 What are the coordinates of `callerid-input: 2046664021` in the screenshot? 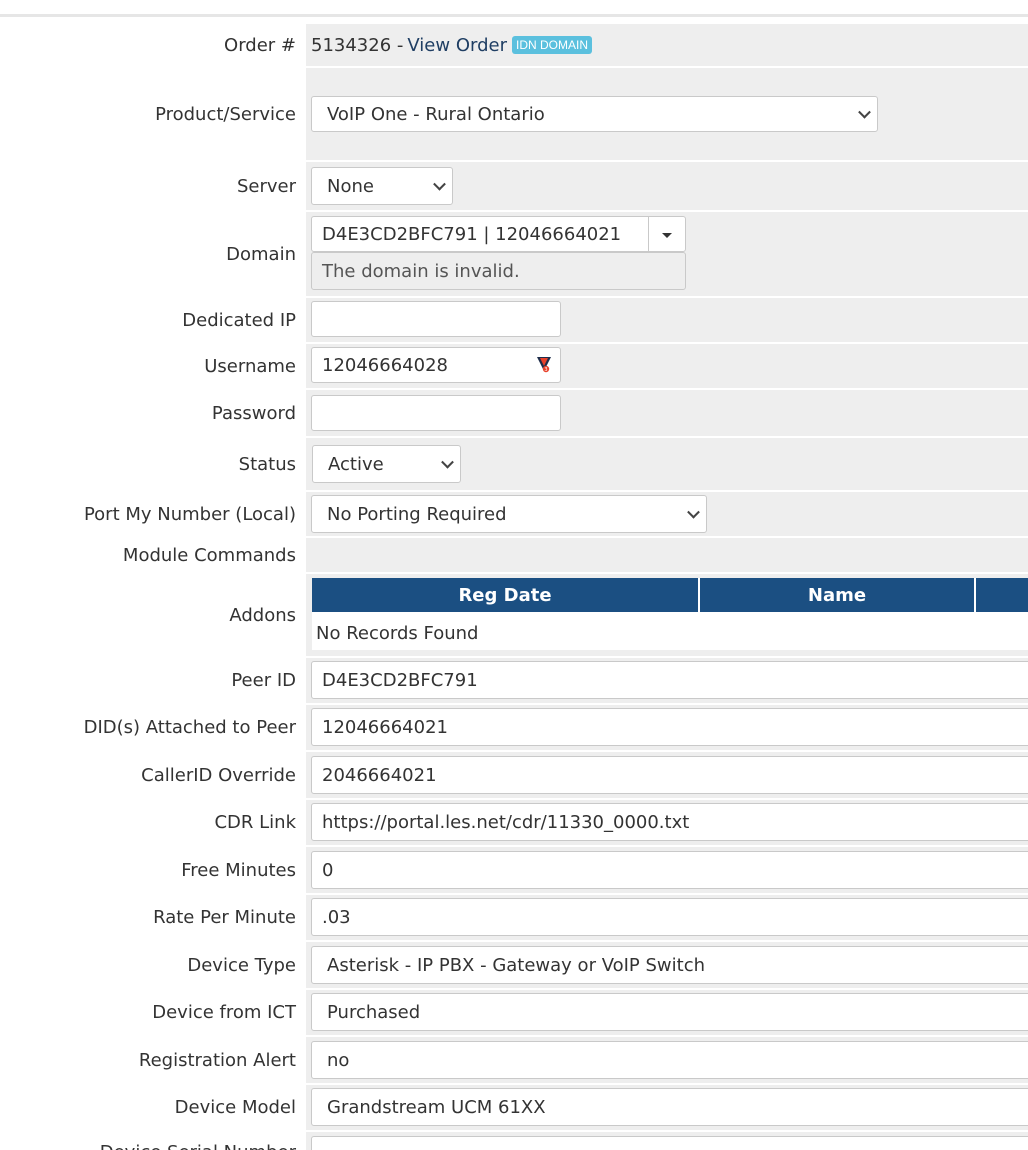 It's located at (669, 775).